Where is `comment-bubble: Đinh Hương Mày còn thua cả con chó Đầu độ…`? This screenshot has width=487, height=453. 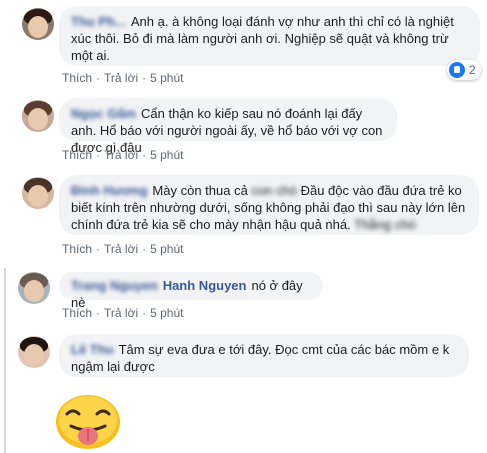 comment-bubble: Đinh Hương Mày còn thua cả con chó Đầu độ… is located at coordinates (269, 205).